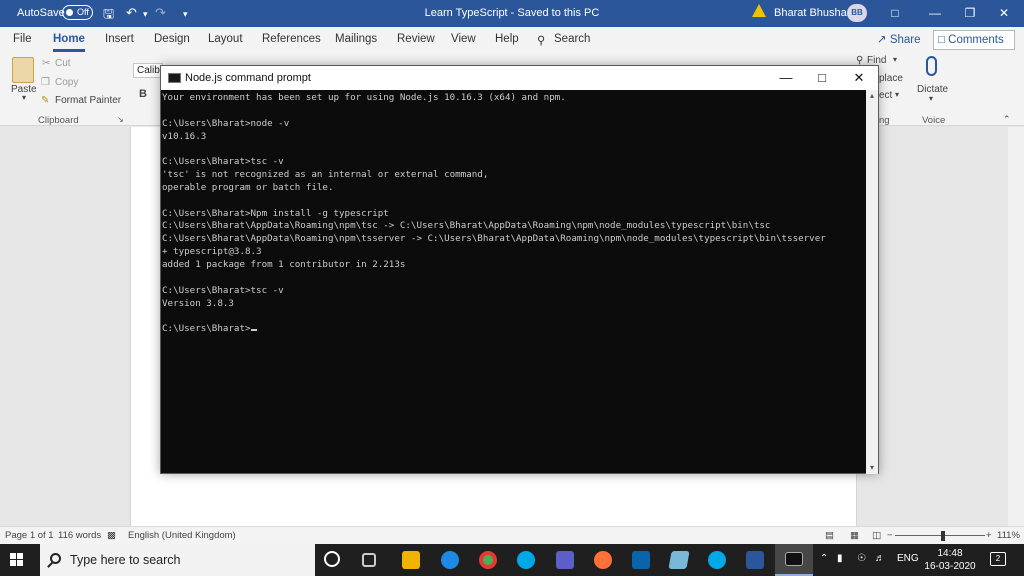 The image size is (1024, 576). What do you see at coordinates (822, 78) in the screenshot?
I see `cmd-maximize-icon: □` at bounding box center [822, 78].